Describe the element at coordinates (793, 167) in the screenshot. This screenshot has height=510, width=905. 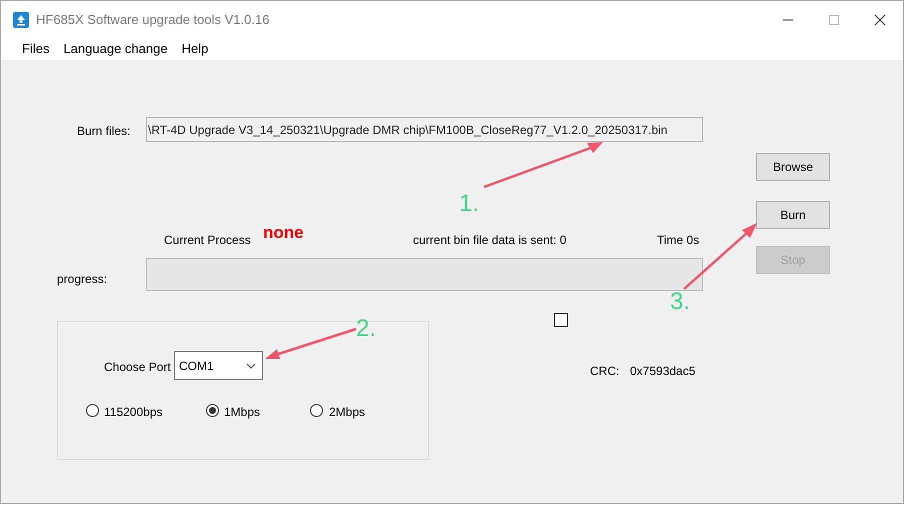
I see `action-button: Browse` at that location.